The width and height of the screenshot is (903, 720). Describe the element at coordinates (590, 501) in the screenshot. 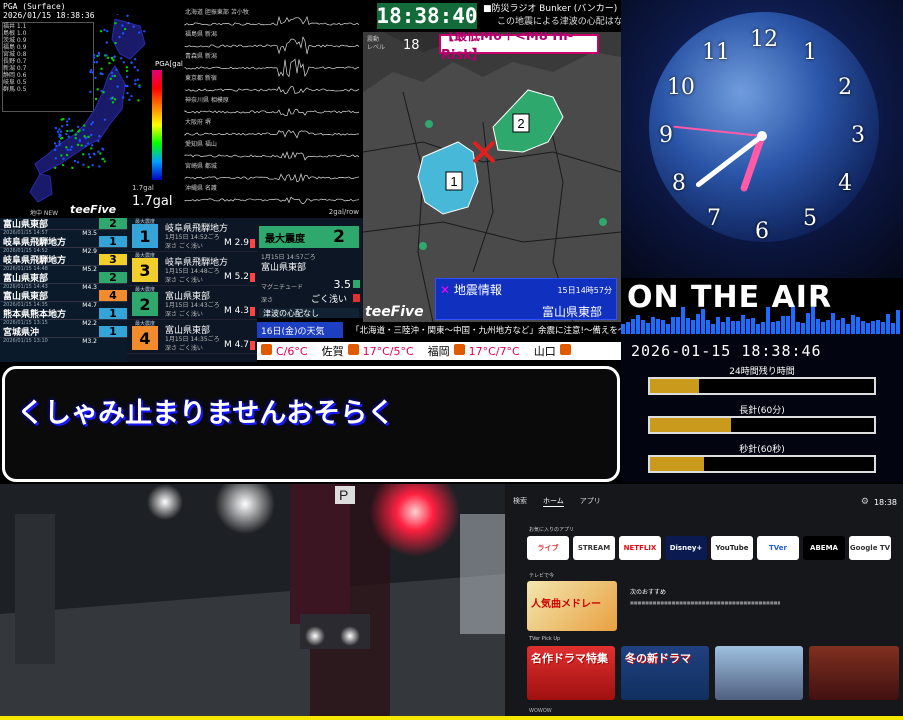

I see `tv-nav-apps: アプリ` at that location.